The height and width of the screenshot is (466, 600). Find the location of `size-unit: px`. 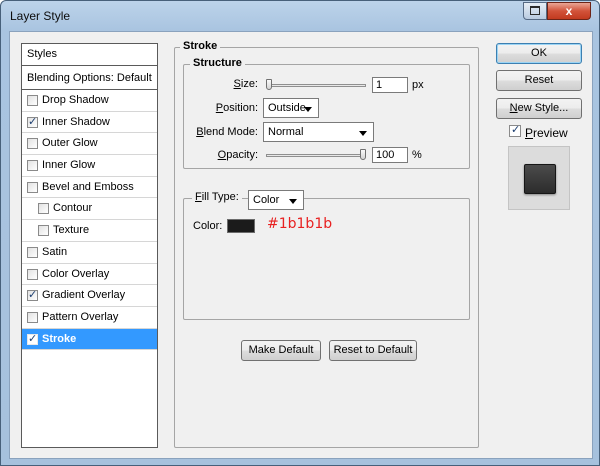

size-unit: px is located at coordinates (418, 85).